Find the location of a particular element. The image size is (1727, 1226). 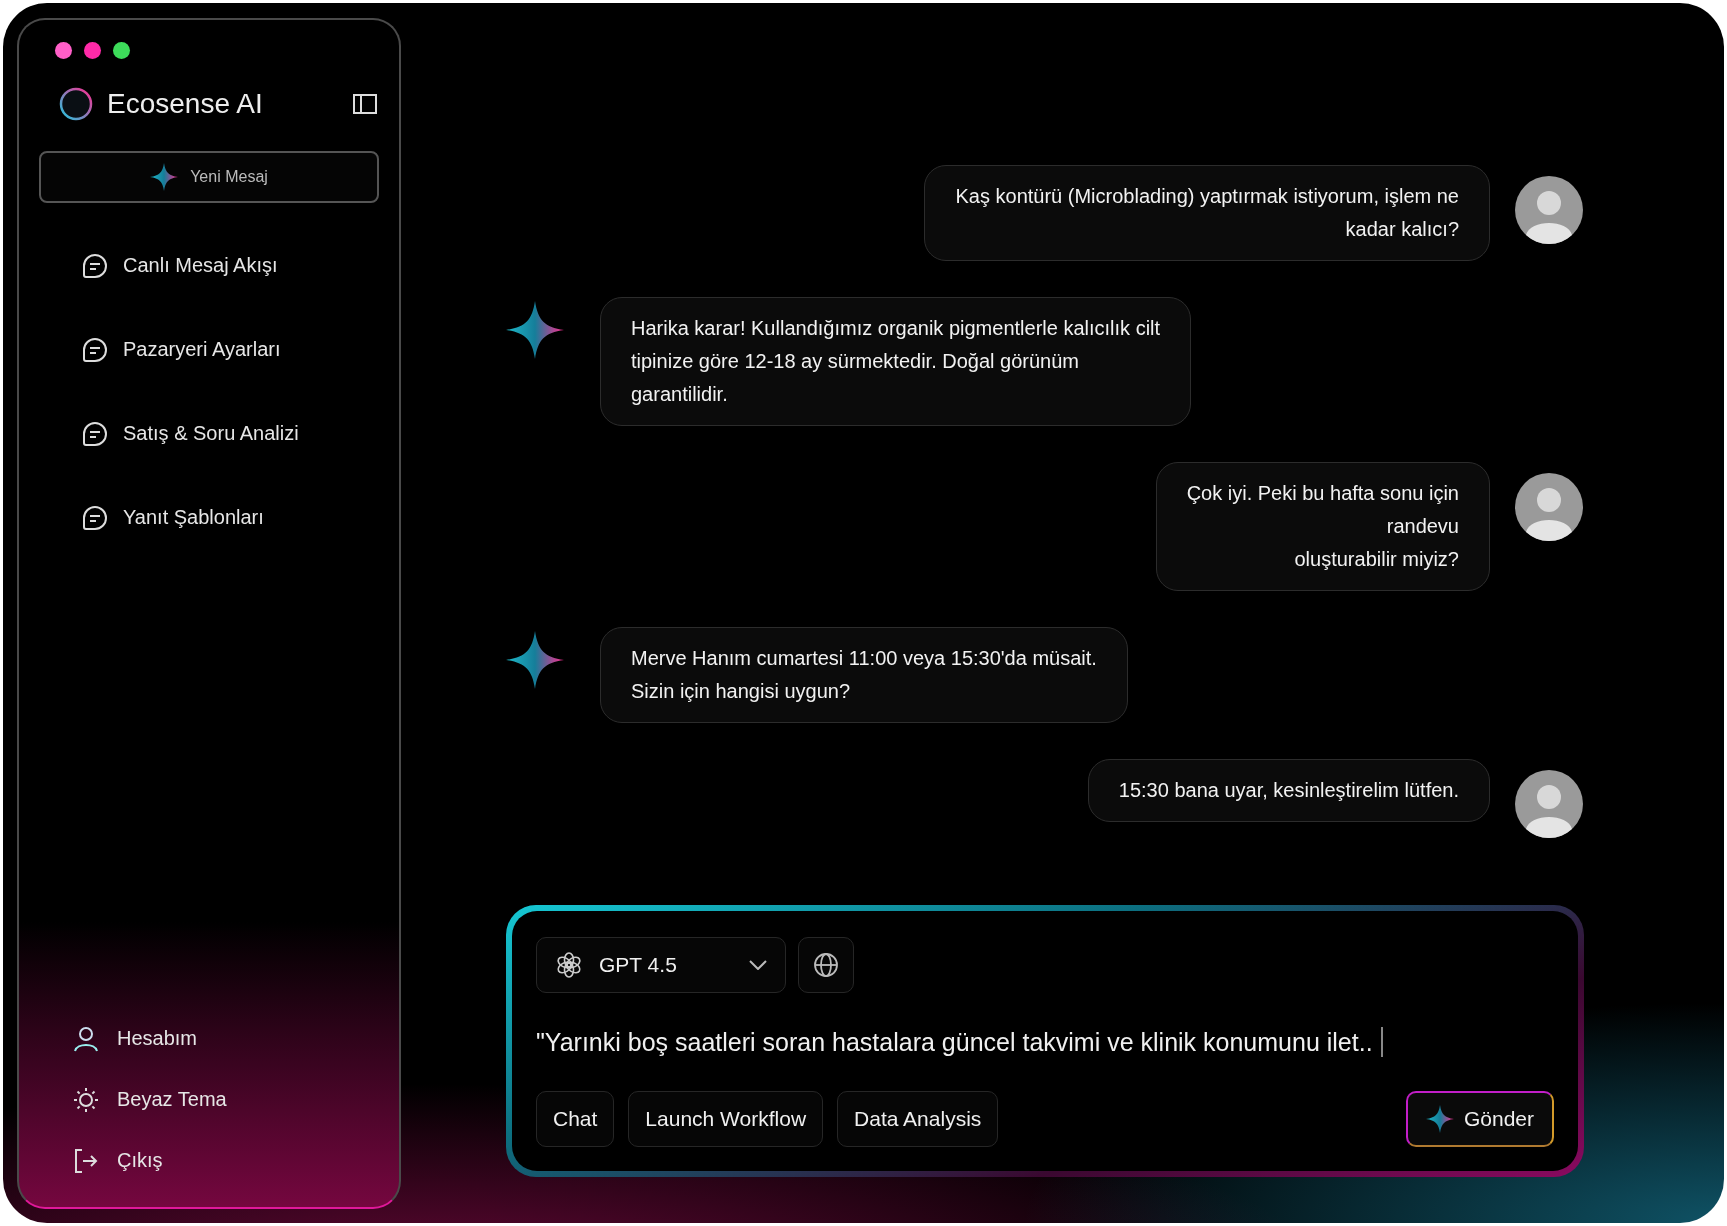

sidebar-item-label: Beyaz Tema is located at coordinates (172, 1099).